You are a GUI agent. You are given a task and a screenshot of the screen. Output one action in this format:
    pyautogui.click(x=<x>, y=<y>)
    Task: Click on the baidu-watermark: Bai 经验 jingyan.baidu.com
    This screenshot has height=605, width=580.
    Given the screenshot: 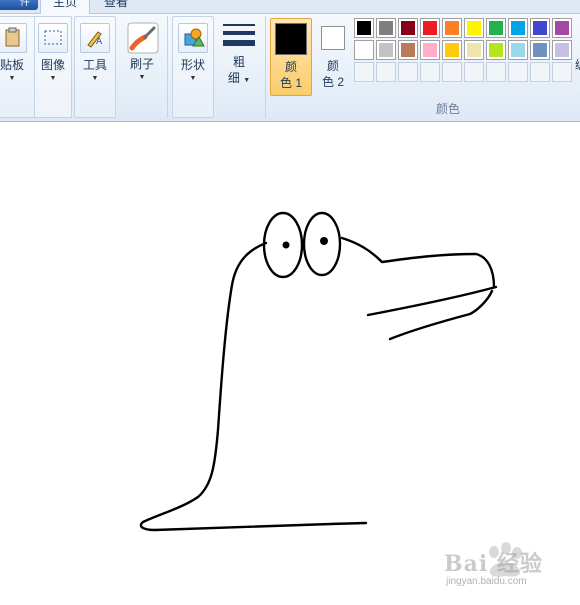 What is the action you would take?
    pyautogui.click(x=510, y=570)
    